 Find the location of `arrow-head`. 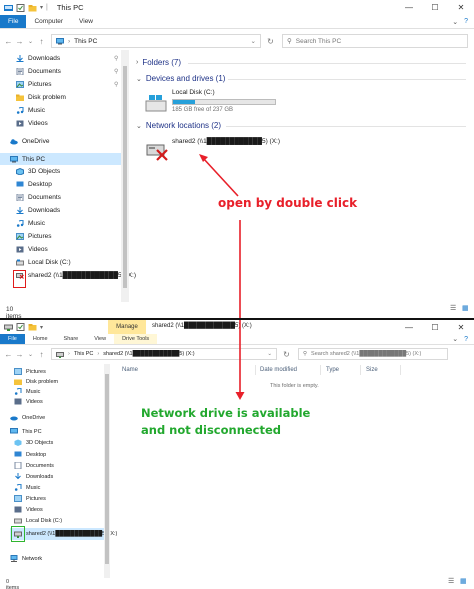

arrow-head is located at coordinates (240, 396).